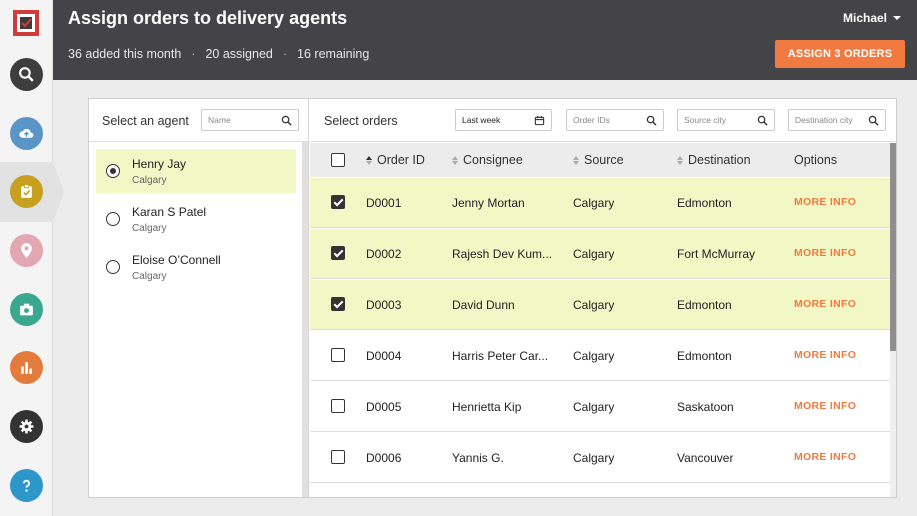 The width and height of the screenshot is (917, 516). I want to click on column-destination: Destination, so click(714, 160).